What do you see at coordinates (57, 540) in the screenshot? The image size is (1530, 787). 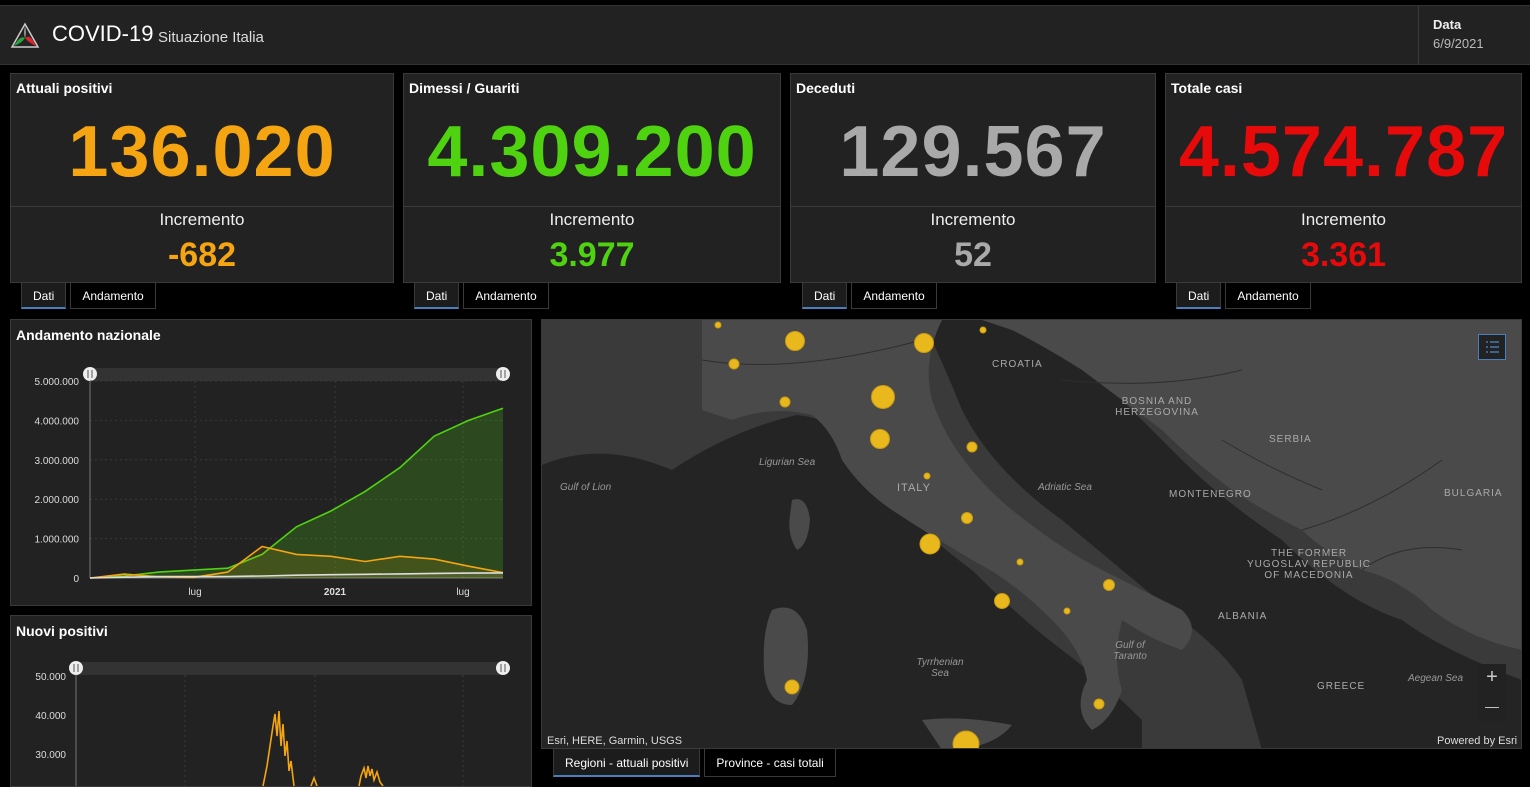 I see `y-tick-label: 1.000.000` at bounding box center [57, 540].